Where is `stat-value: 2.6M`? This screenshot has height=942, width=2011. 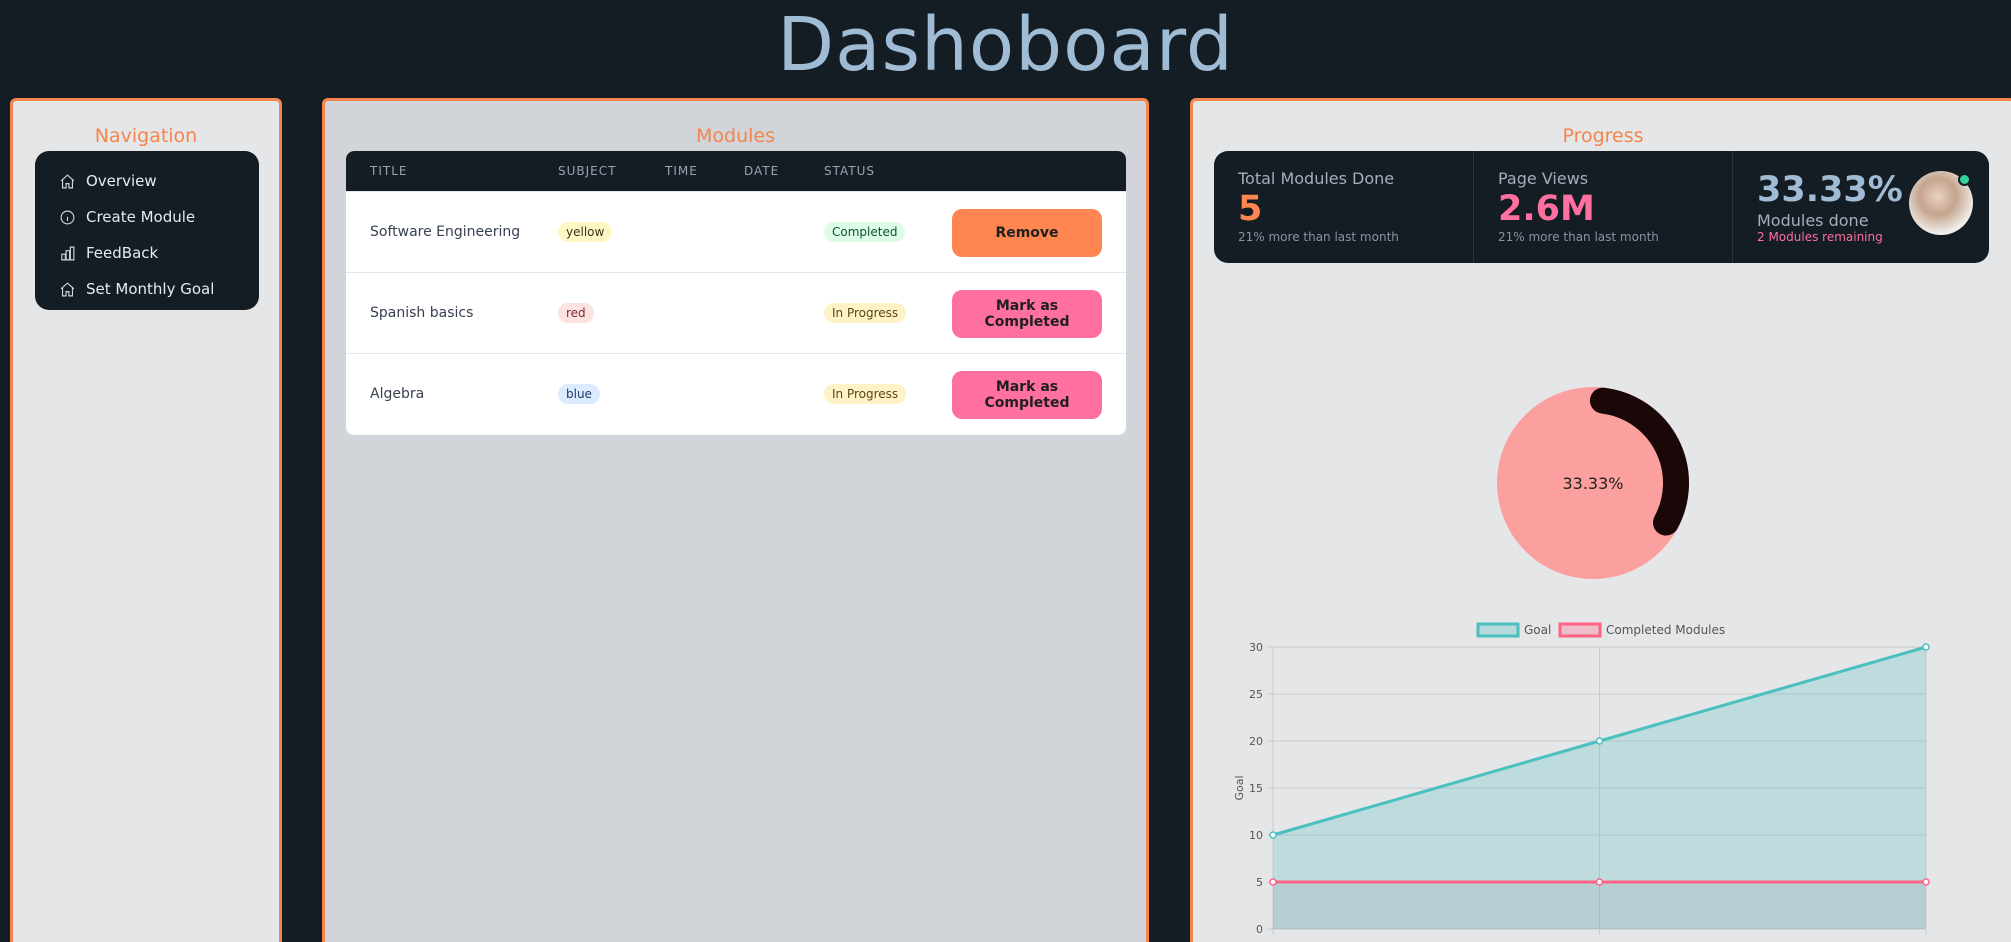
stat-value: 2.6M is located at coordinates (1546, 209).